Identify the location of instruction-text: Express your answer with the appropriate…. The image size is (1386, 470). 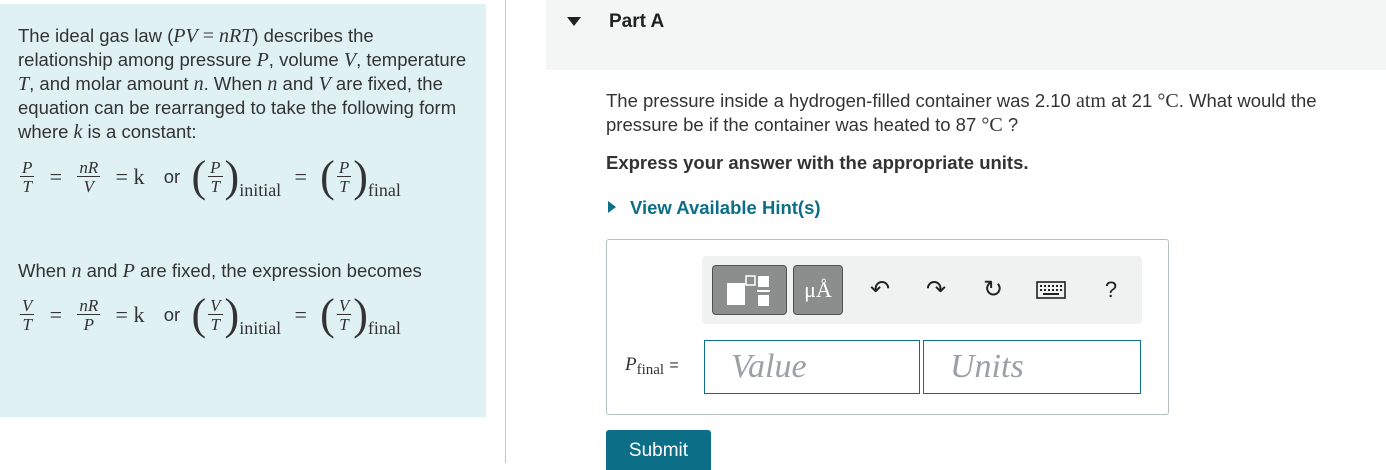
(817, 162).